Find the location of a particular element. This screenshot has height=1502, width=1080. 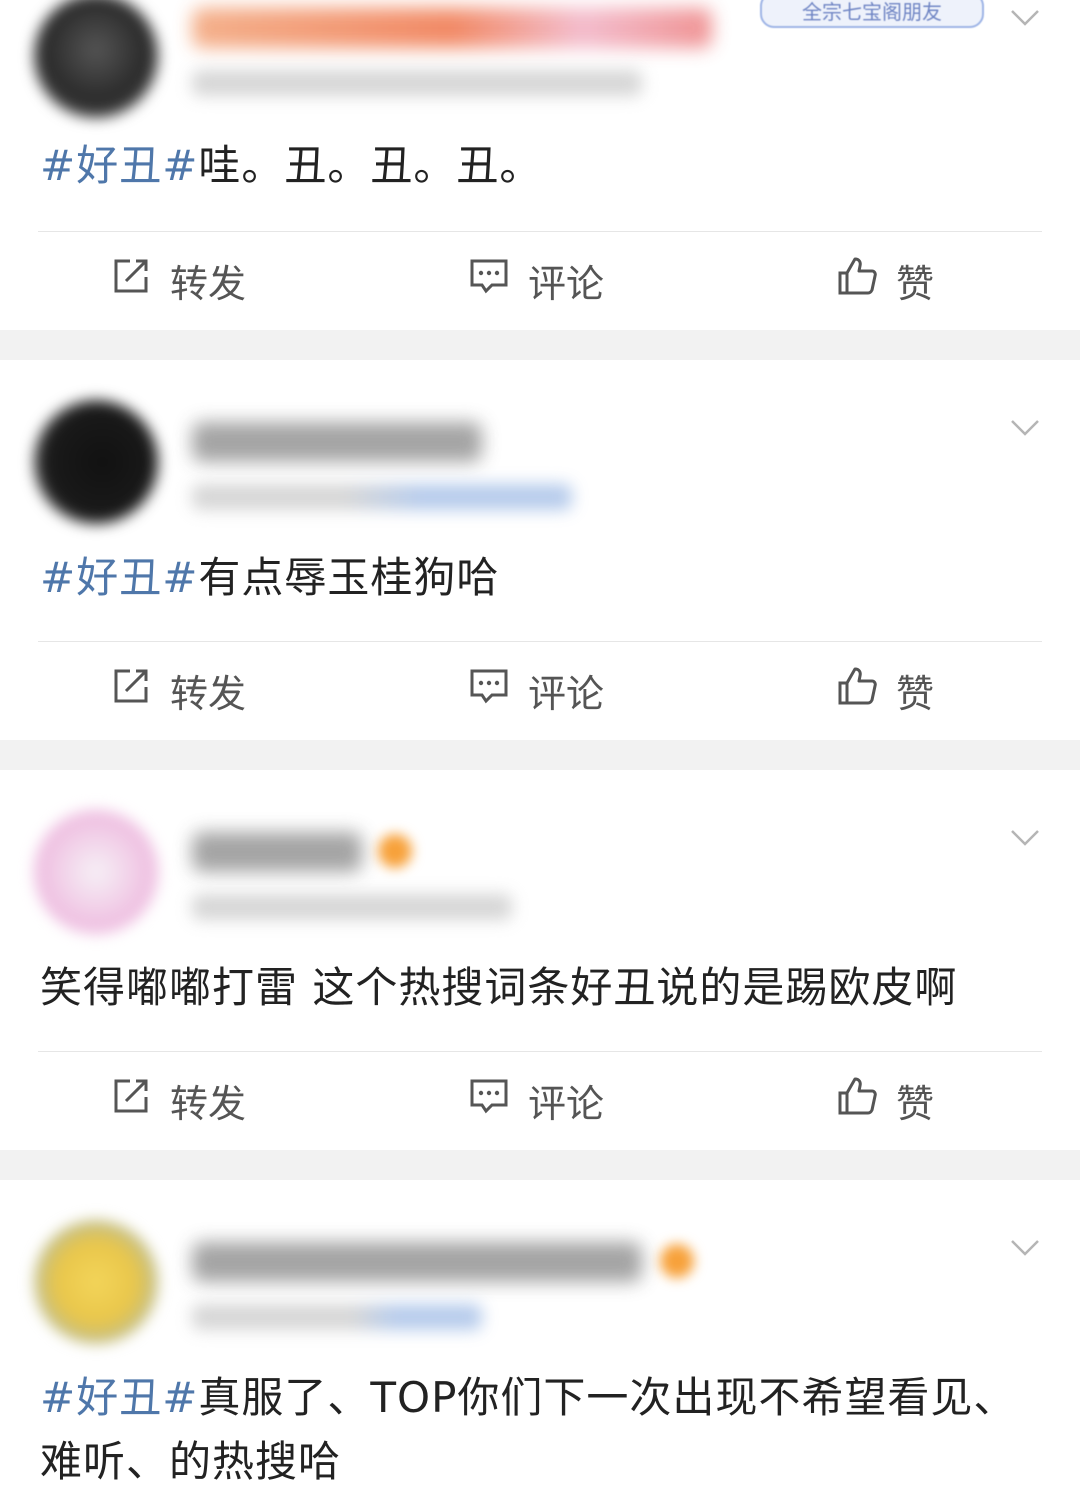

post-text: 笑得嘟嘟打雷 这个热搜词条好丑说的是踢欧皮啊 is located at coordinates (540, 988).